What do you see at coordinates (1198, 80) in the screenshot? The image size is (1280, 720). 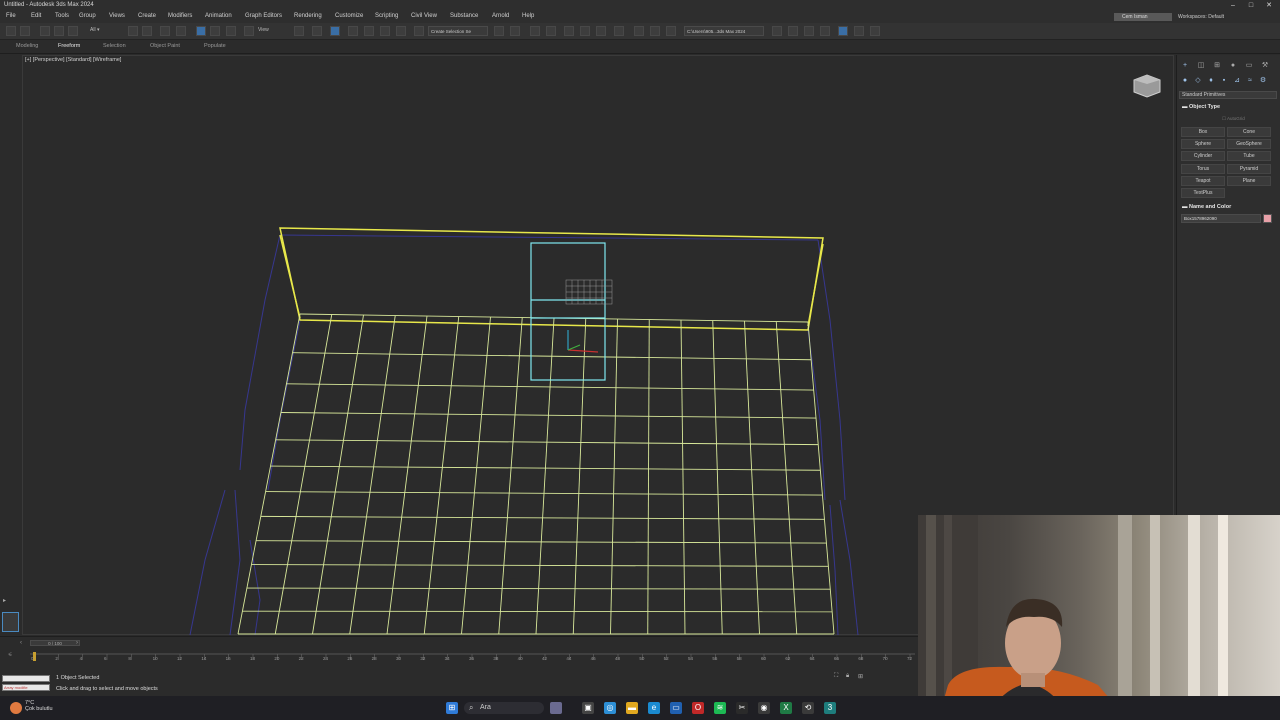 I see `shapes-icon: ◇` at bounding box center [1198, 80].